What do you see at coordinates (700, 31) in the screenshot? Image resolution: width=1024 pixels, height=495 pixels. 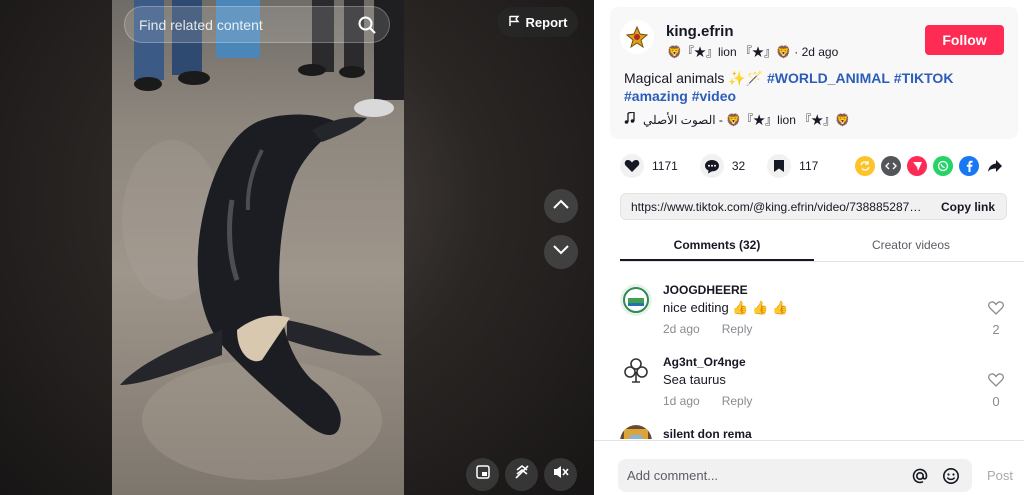 I see `author-name: king.efrin` at bounding box center [700, 31].